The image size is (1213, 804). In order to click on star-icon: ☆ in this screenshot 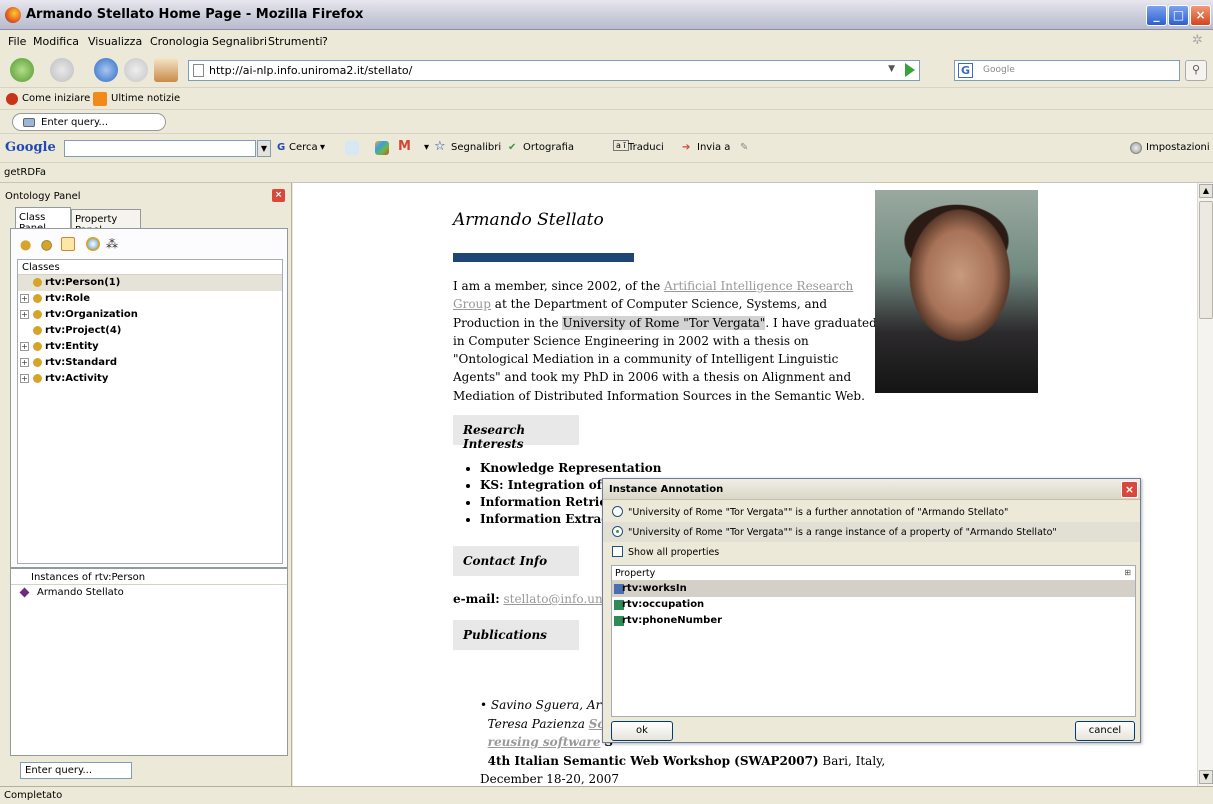, I will do `click(440, 146)`.